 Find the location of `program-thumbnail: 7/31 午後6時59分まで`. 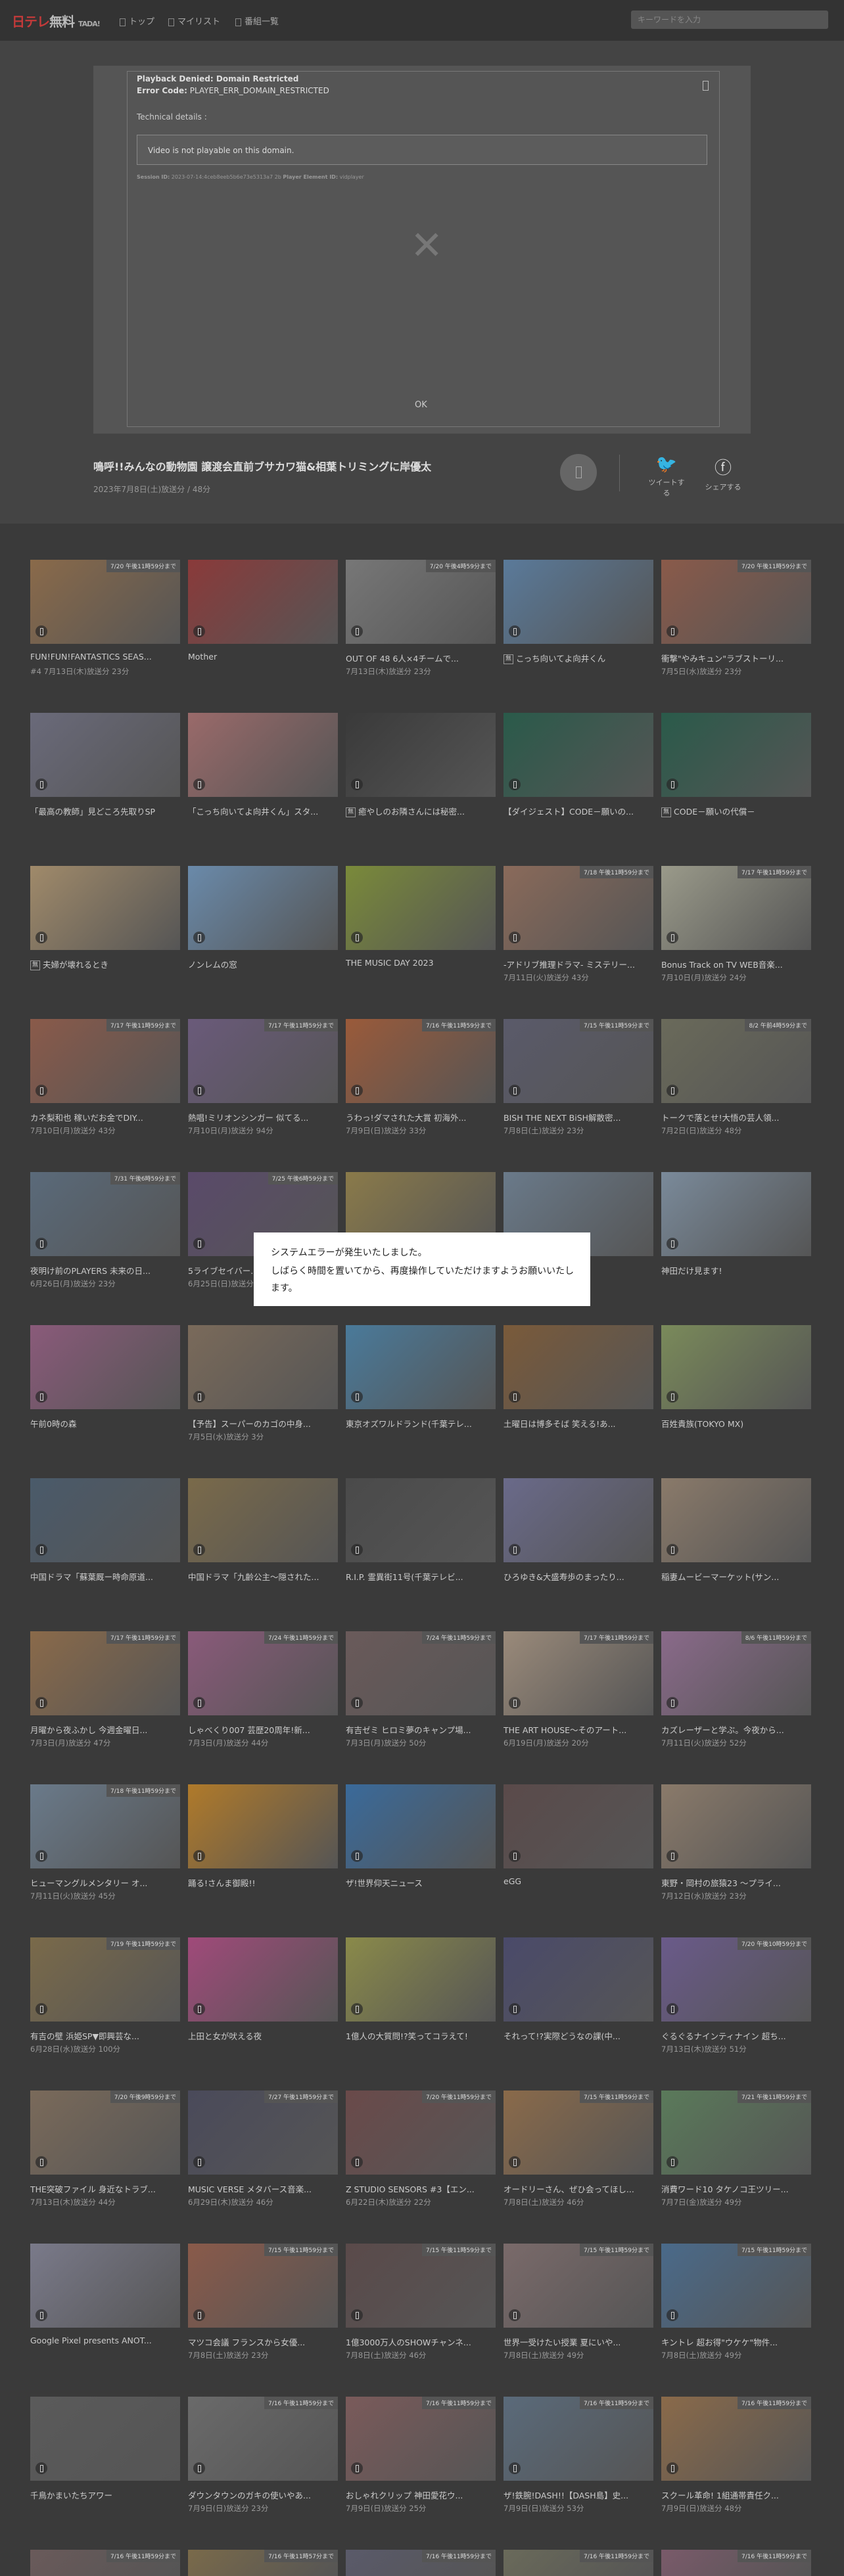

program-thumbnail: 7/31 午後6時59分まで is located at coordinates (105, 1214).